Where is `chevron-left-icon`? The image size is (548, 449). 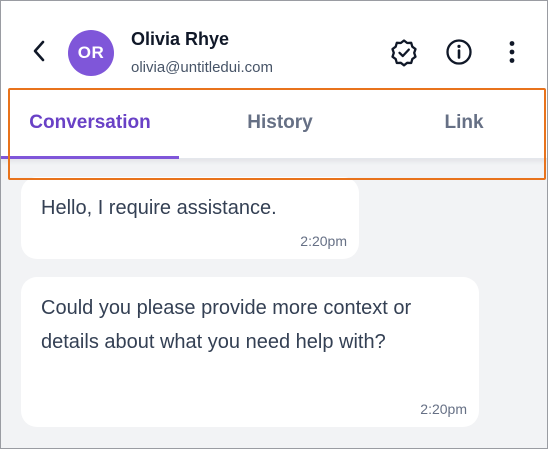
chevron-left-icon is located at coordinates (39, 53).